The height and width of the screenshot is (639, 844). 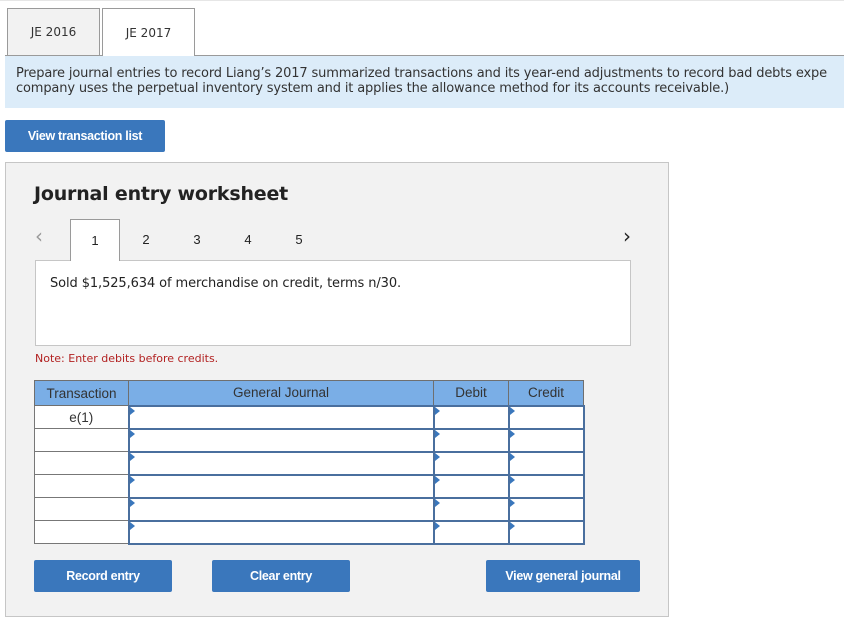 What do you see at coordinates (95, 240) in the screenshot?
I see `step-tab-1: 1` at bounding box center [95, 240].